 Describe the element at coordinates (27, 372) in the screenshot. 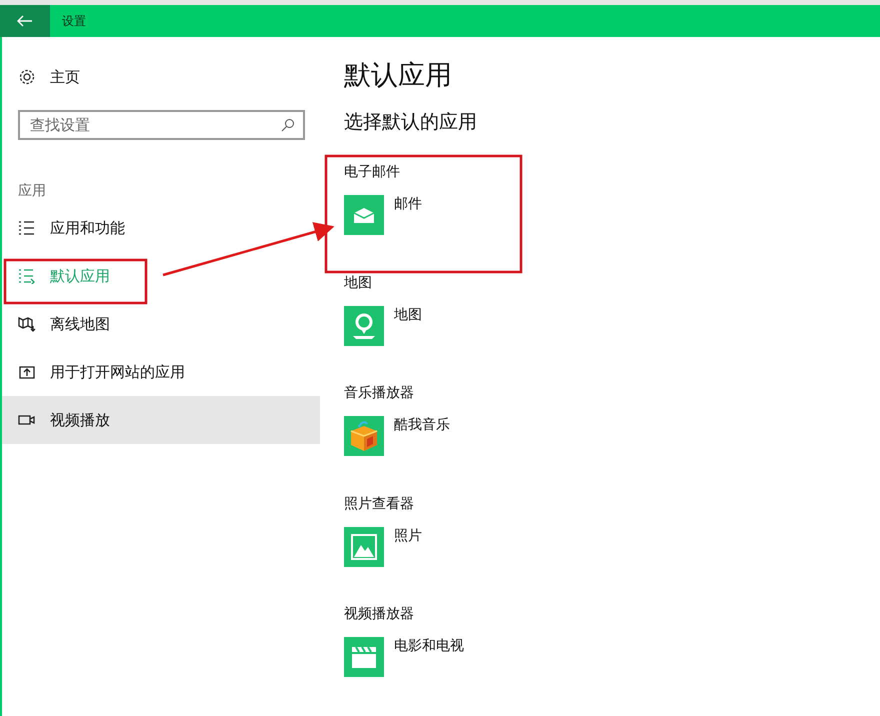

I see `upload-icon` at that location.